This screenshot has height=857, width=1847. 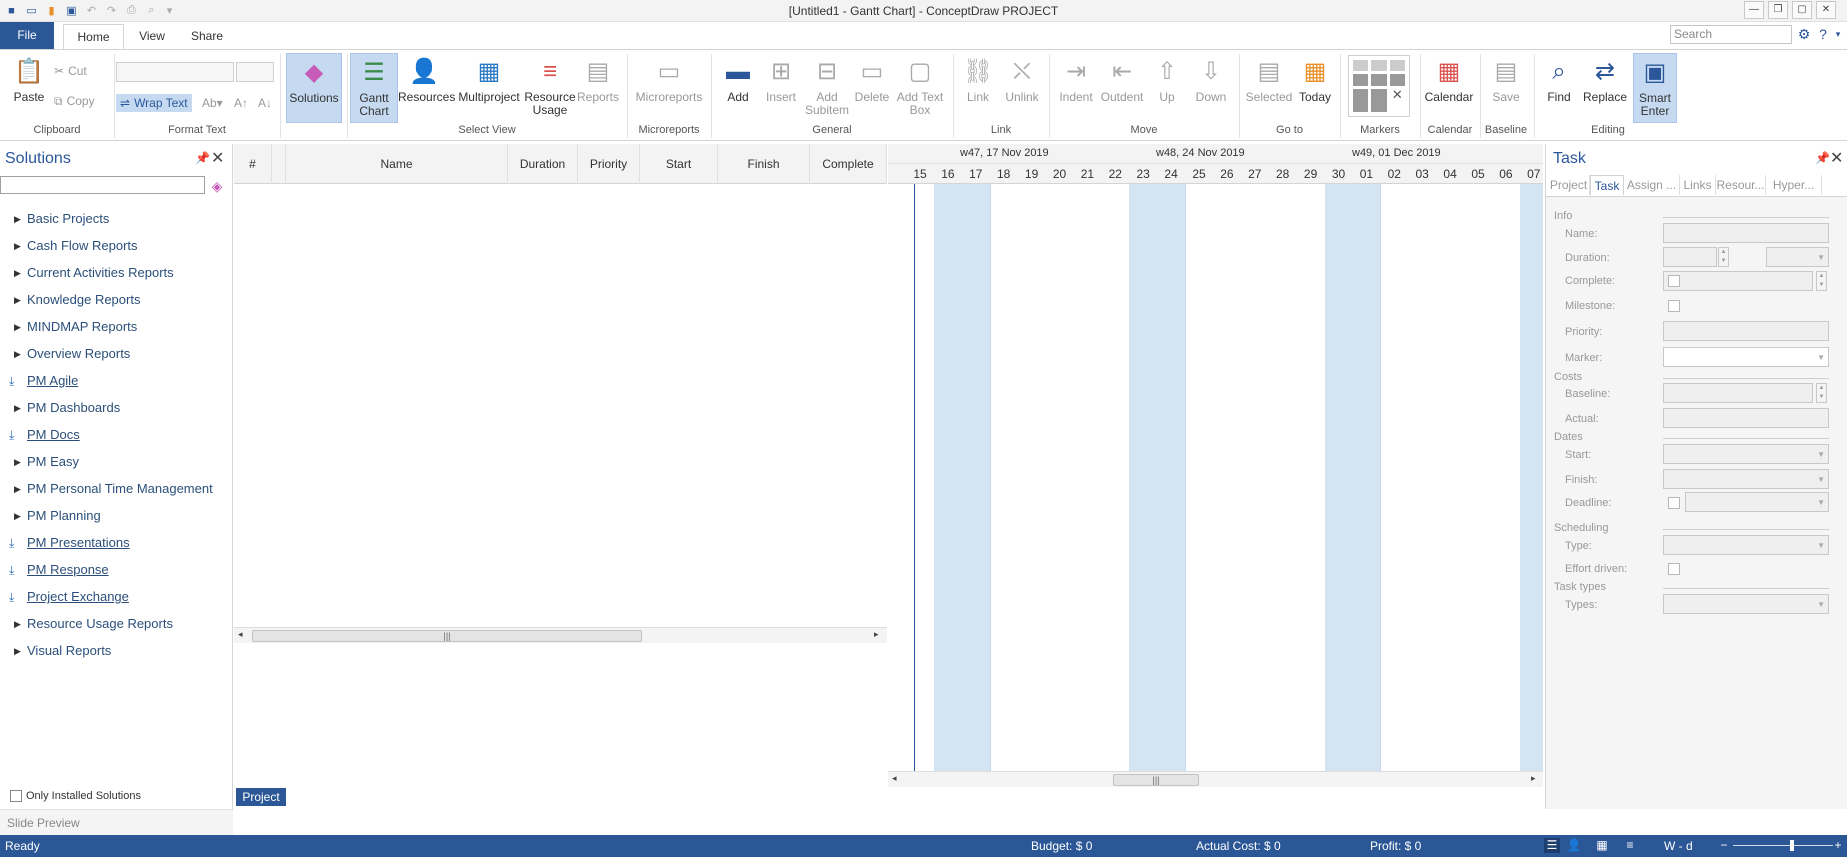 What do you see at coordinates (93, 36) in the screenshot?
I see `tab-home: Home` at bounding box center [93, 36].